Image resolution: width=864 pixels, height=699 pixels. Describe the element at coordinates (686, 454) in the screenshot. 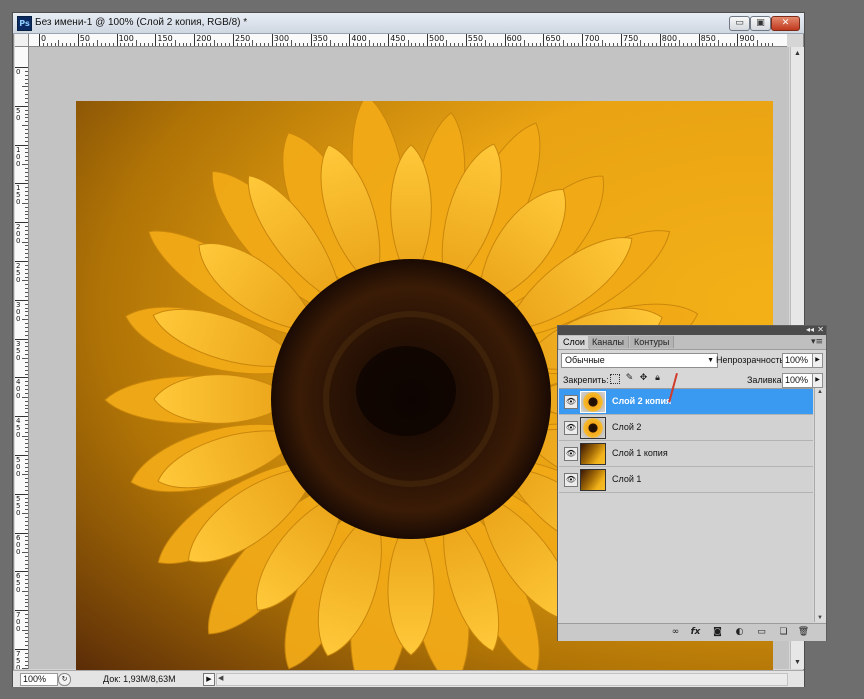

I see `layer-row: 👁︎ Слой 1 копия` at that location.